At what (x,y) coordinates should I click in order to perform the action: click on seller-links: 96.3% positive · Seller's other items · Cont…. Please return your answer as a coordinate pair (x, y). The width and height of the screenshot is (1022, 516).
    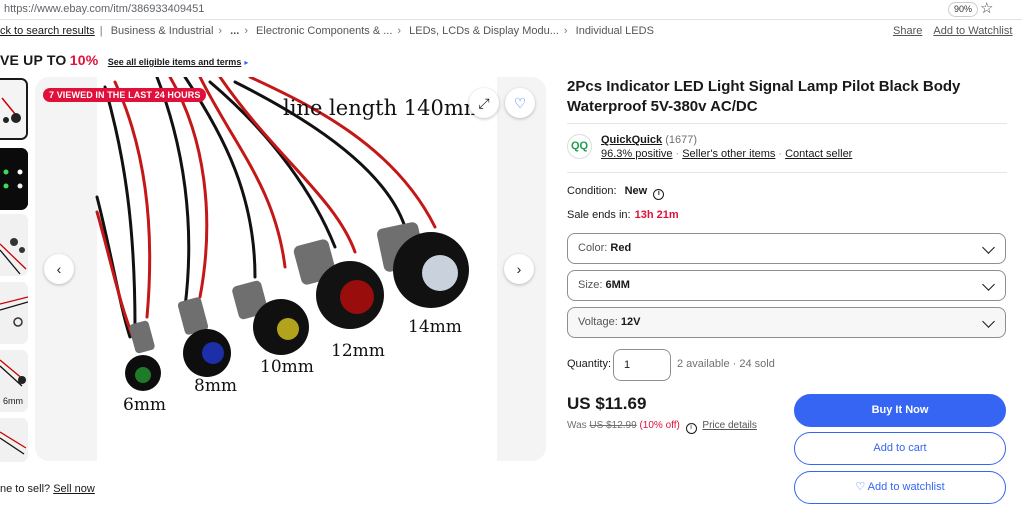
    Looking at the image, I should click on (726, 154).